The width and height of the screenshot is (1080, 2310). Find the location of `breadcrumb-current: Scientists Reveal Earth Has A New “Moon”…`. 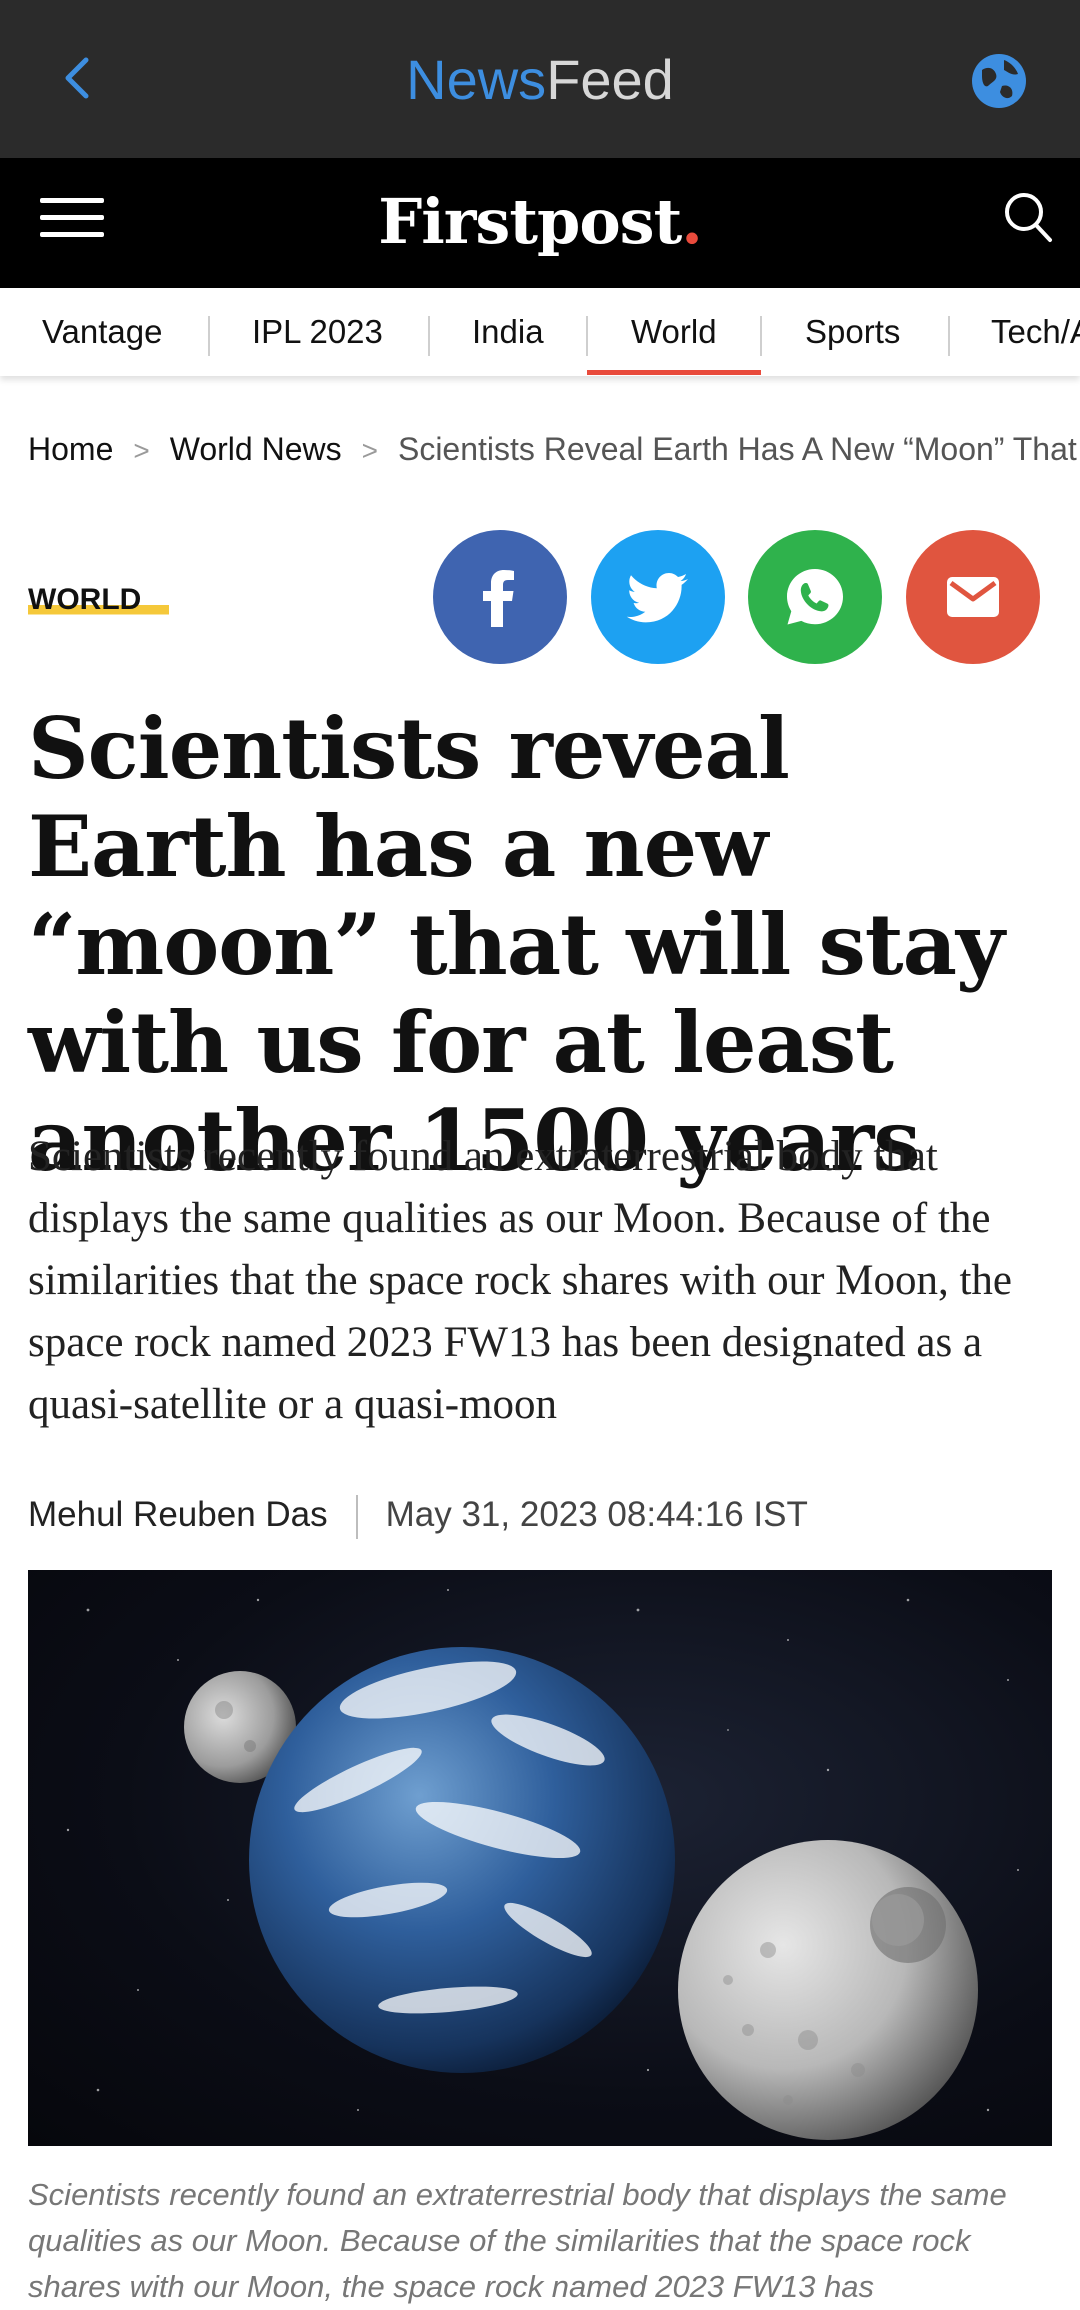

breadcrumb-current: Scientists Reveal Earth Has A New “Moon”… is located at coordinates (738, 449).